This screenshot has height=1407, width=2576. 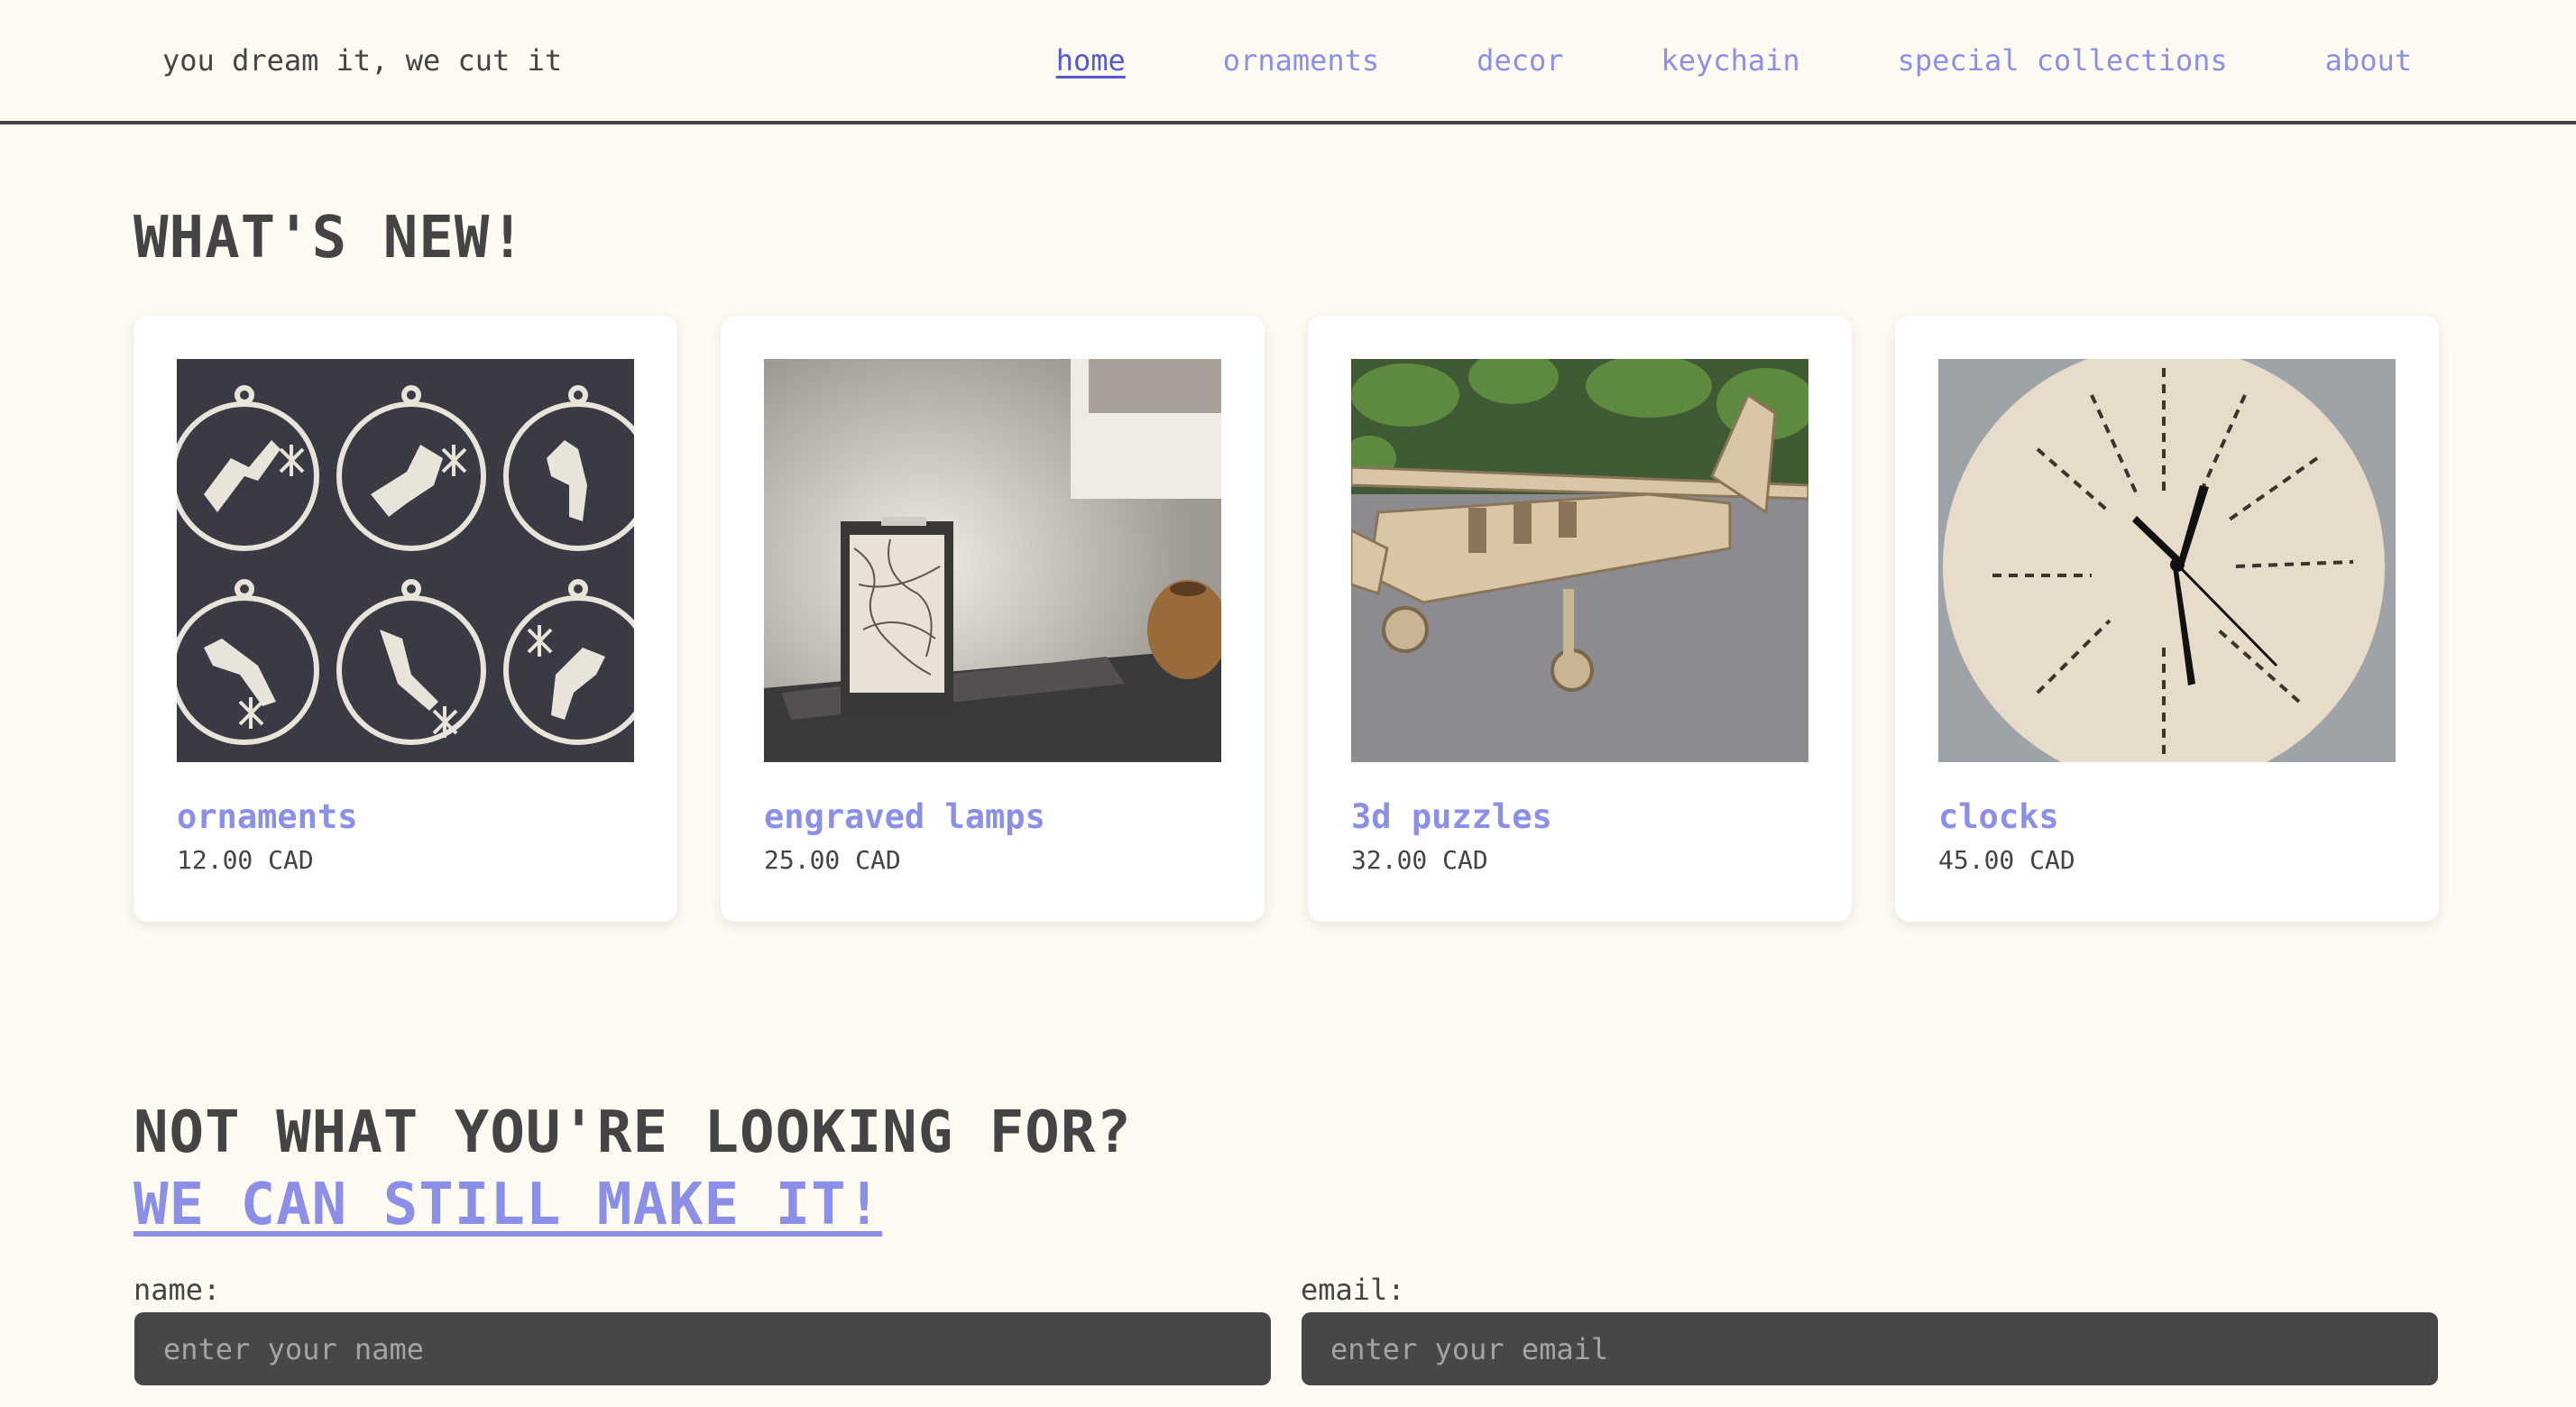 I want to click on product-card-ornaments: ornaments 12.00 CAD, so click(x=405, y=619).